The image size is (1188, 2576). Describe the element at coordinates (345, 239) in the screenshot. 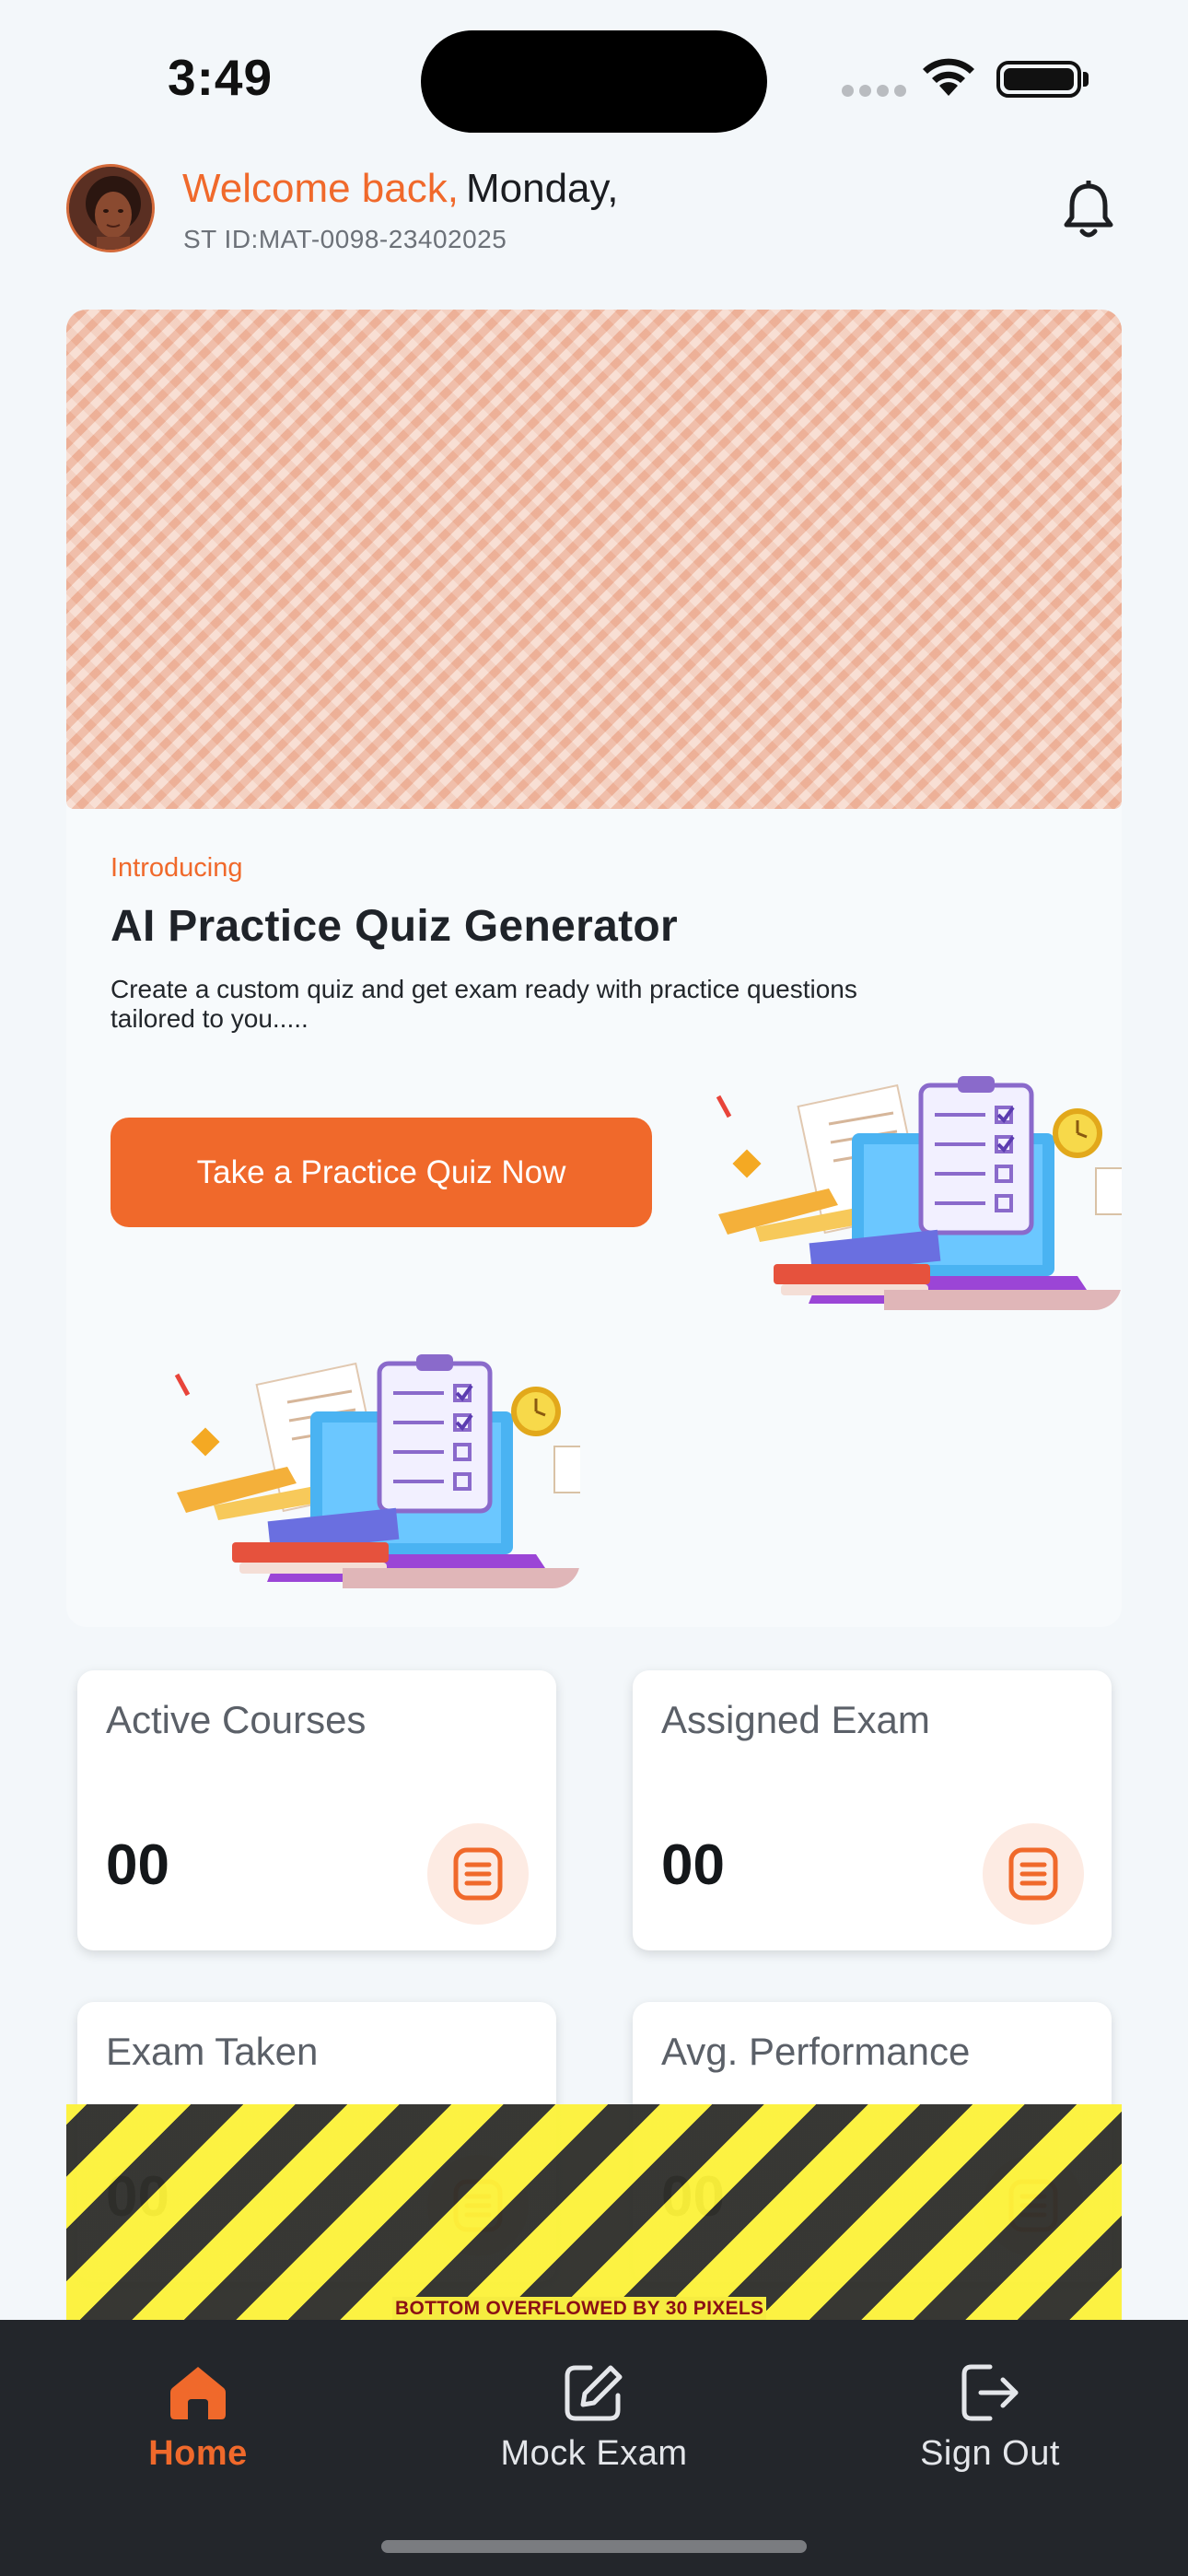

I see `student-id: ST ID:MAT-0098-23402025` at that location.